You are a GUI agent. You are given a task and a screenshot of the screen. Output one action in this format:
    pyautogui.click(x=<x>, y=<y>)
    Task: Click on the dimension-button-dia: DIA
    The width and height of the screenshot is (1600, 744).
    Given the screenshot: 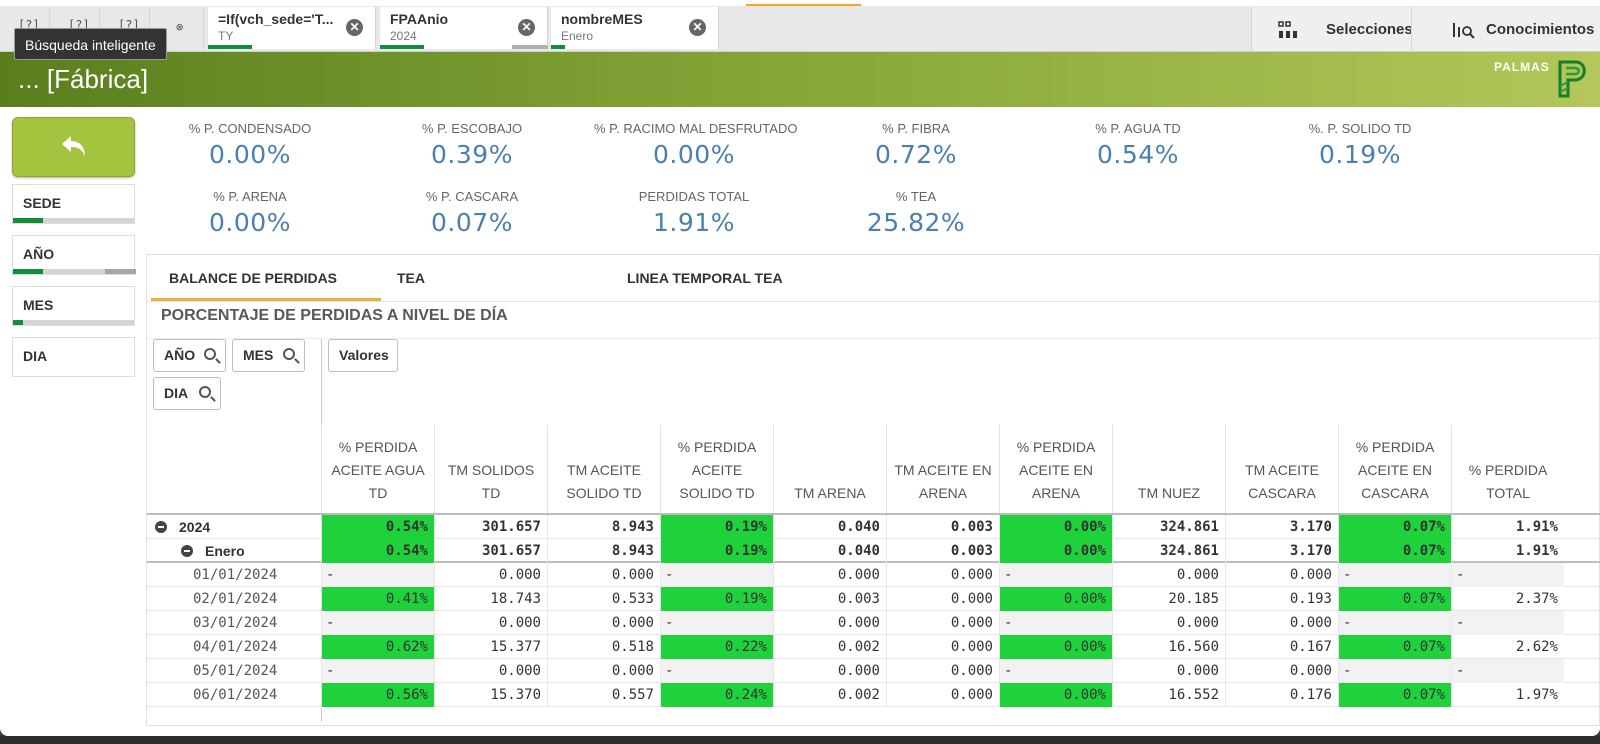 What is the action you would take?
    pyautogui.click(x=187, y=393)
    